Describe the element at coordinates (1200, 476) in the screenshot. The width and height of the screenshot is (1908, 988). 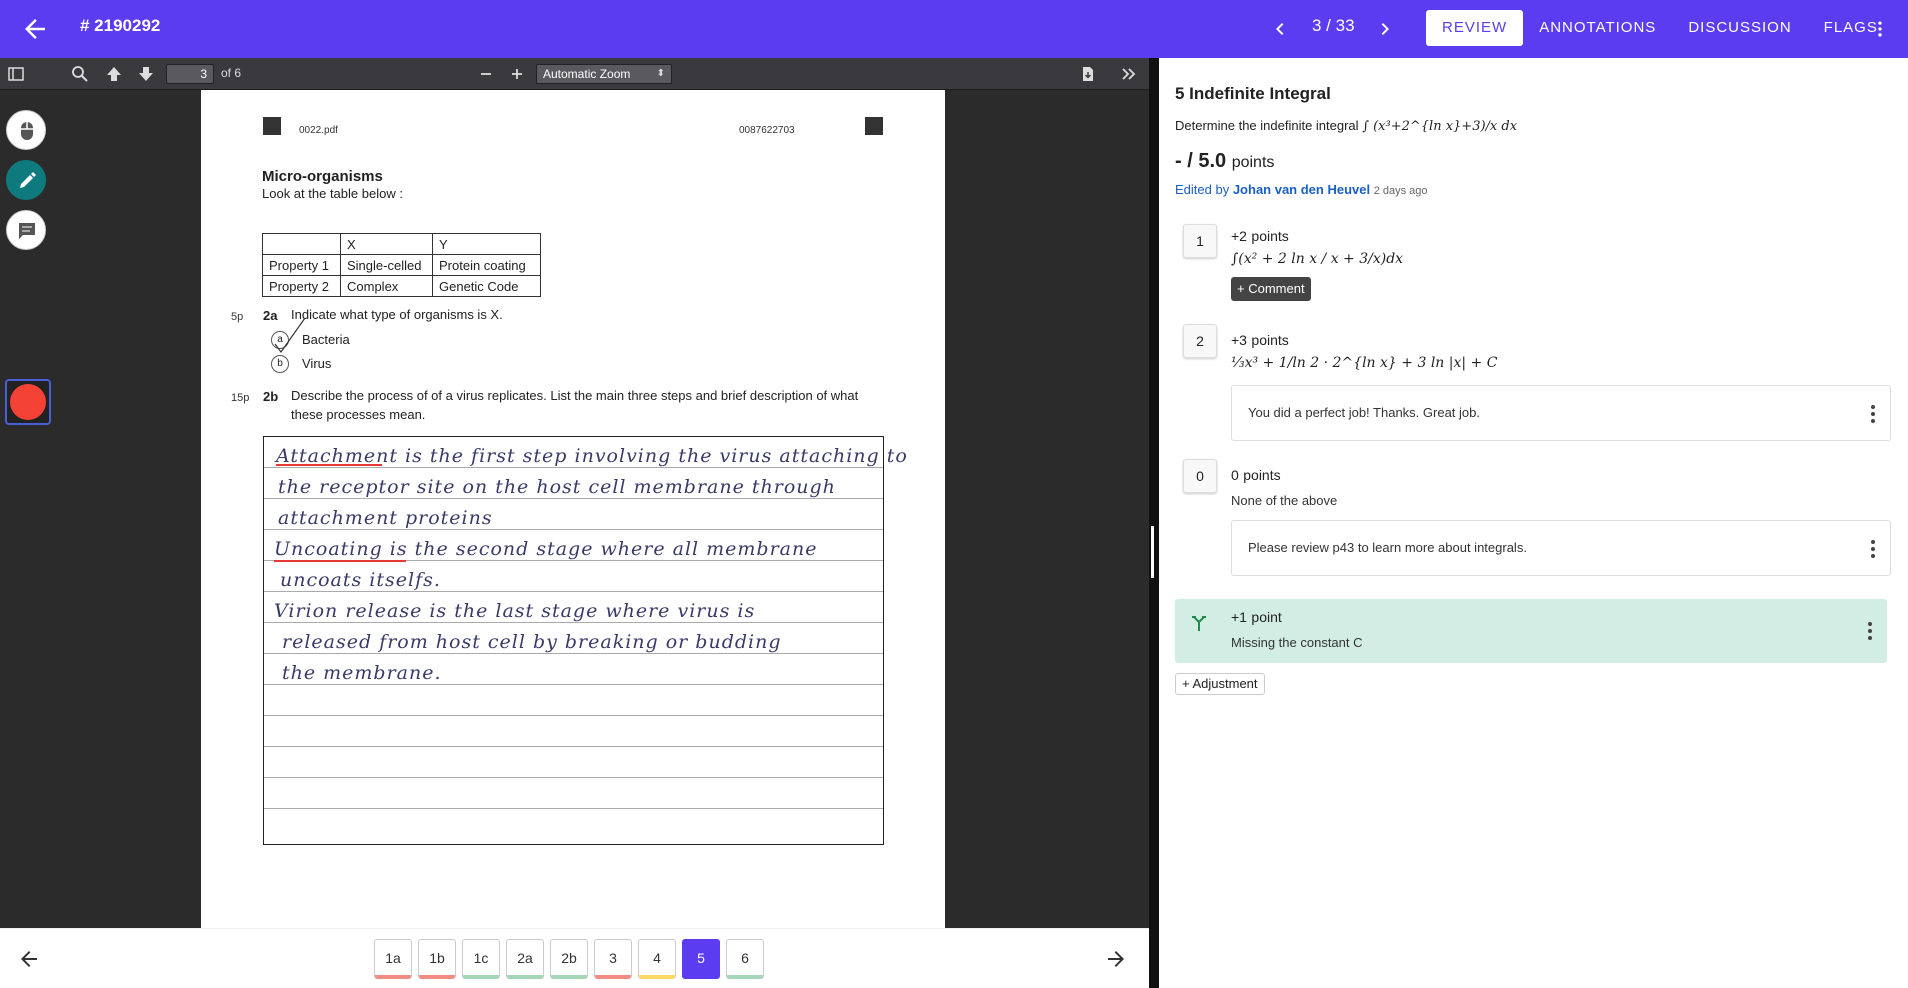
I see `rubric-key-0: 0` at that location.